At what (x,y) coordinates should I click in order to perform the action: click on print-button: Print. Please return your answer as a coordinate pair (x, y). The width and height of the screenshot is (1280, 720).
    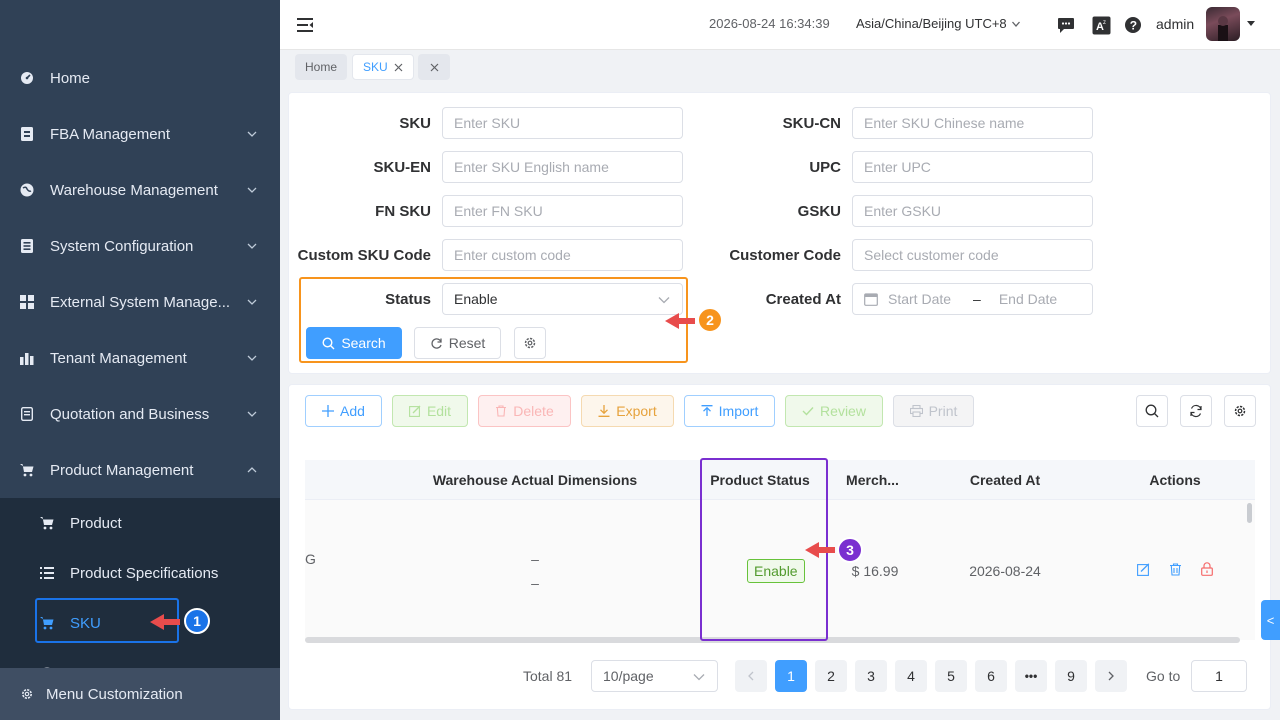
    Looking at the image, I should click on (933, 411).